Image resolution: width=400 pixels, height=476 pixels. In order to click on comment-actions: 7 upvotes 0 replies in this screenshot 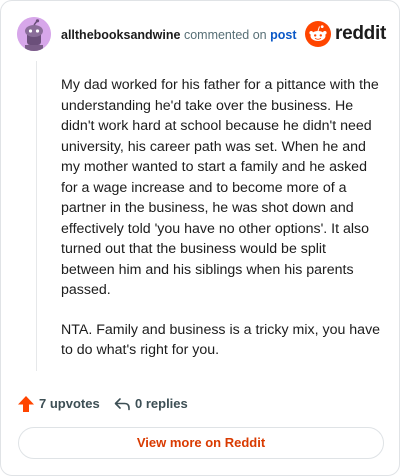, I will do `click(200, 404)`.